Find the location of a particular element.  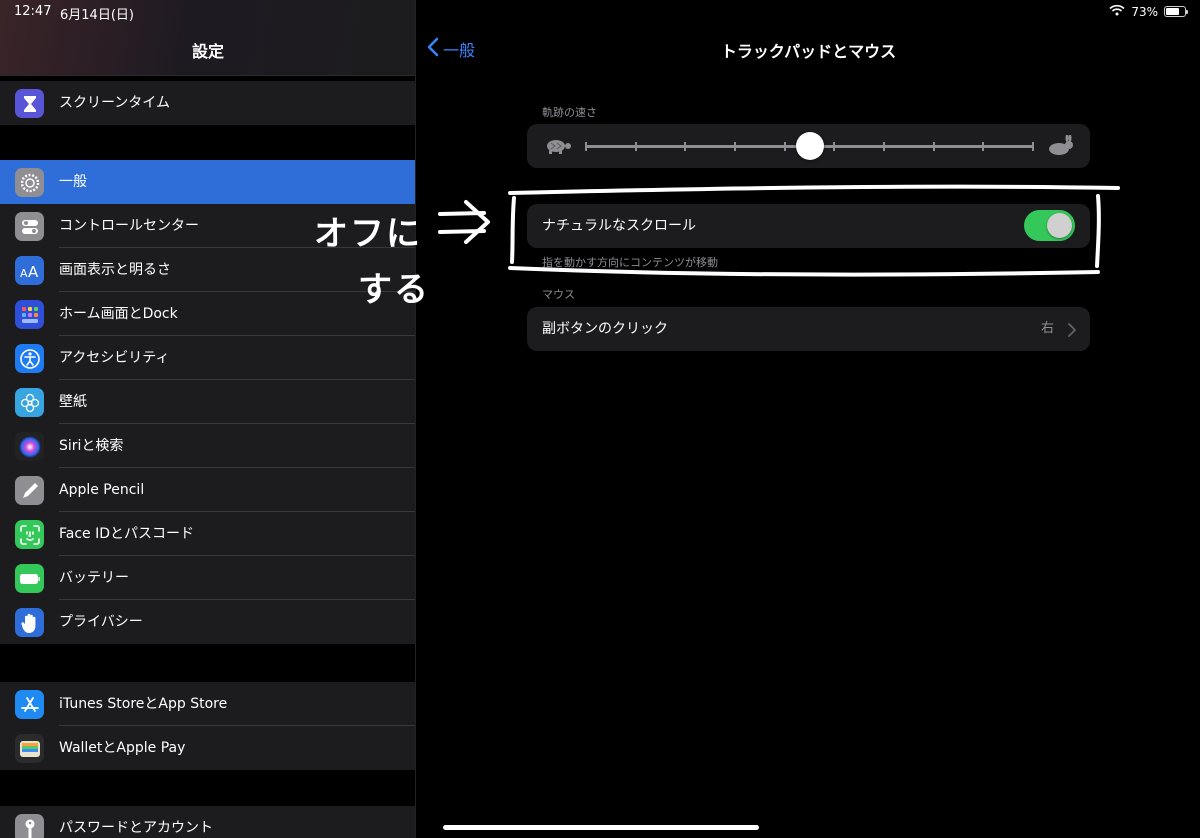

sidebar-item-passwords-accounts: パスワードとアカウント is located at coordinates (207, 822).